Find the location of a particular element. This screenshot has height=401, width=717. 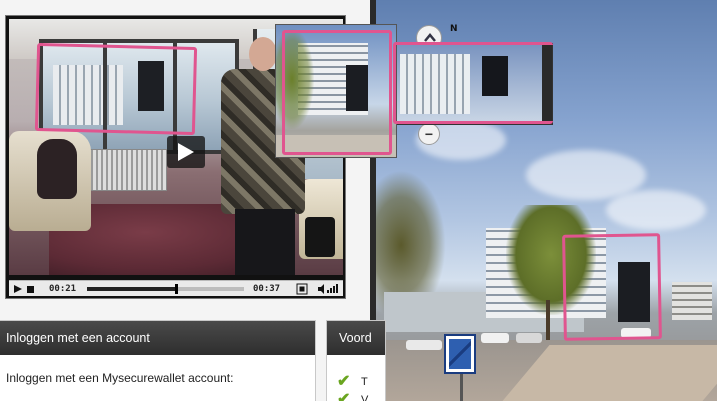

window-frame is located at coordinates (547, 84).